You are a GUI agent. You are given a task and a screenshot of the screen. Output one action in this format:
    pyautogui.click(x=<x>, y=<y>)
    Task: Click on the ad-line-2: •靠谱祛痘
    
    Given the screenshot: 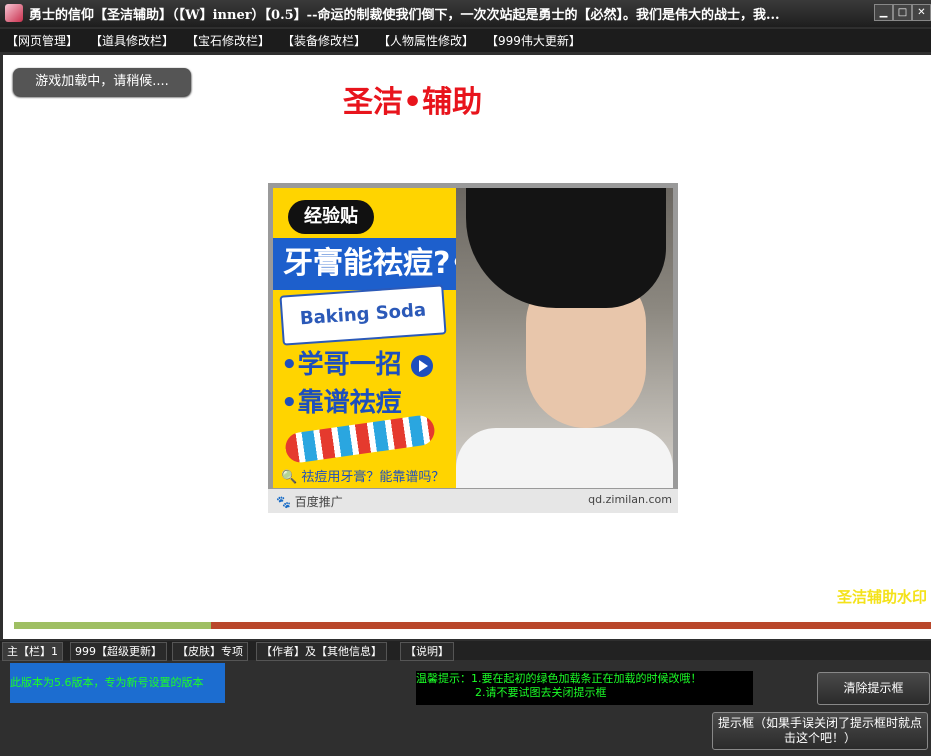 What is the action you would take?
    pyautogui.click(x=341, y=403)
    